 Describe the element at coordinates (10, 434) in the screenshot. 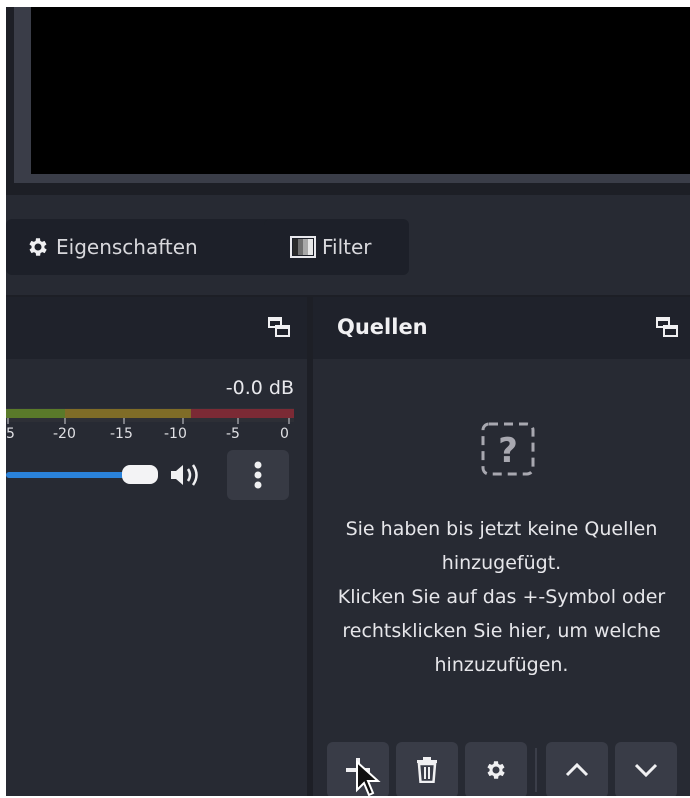

I see `tick-label: 5` at that location.